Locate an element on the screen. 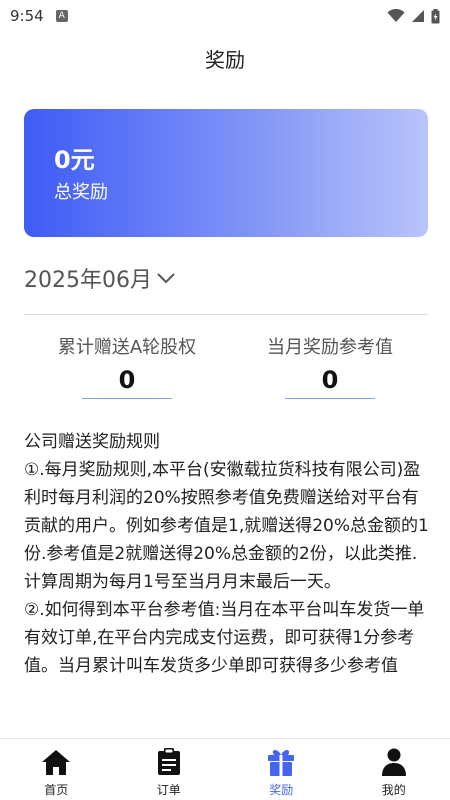  nav-label: 奖励 is located at coordinates (281, 790).